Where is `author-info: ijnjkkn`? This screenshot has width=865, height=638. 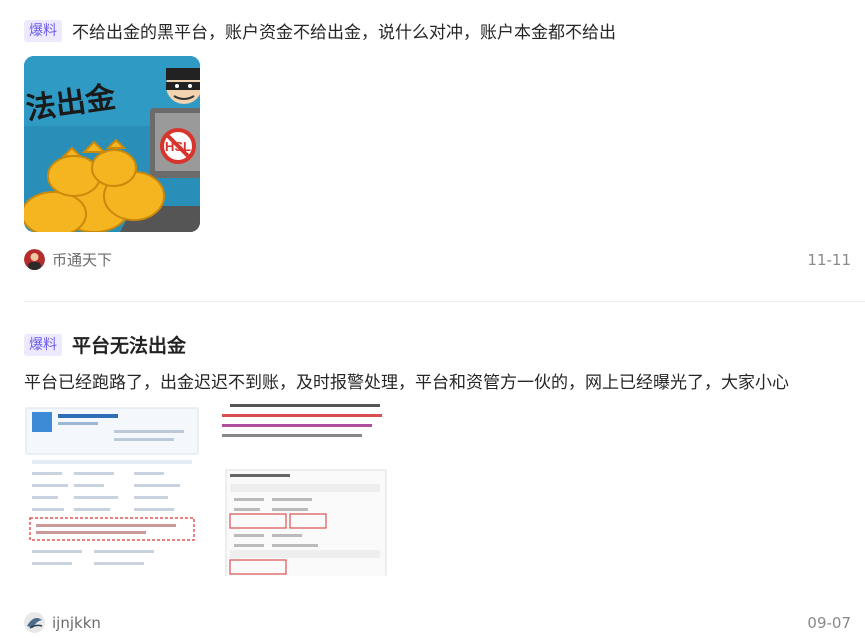
author-info: ijnjkkn is located at coordinates (62, 622).